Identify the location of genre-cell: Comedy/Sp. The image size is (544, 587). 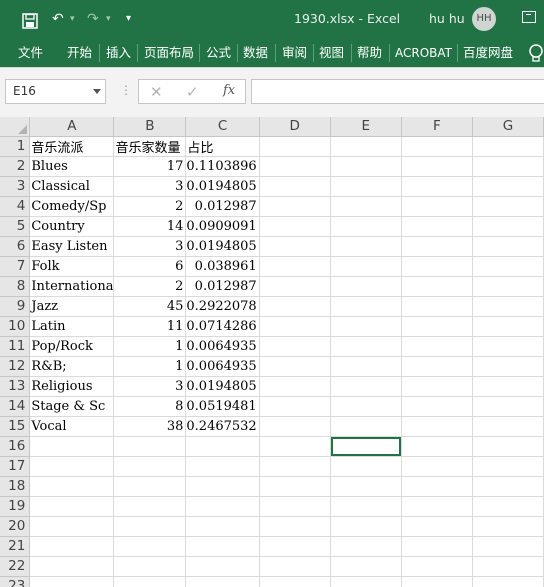
(72, 206).